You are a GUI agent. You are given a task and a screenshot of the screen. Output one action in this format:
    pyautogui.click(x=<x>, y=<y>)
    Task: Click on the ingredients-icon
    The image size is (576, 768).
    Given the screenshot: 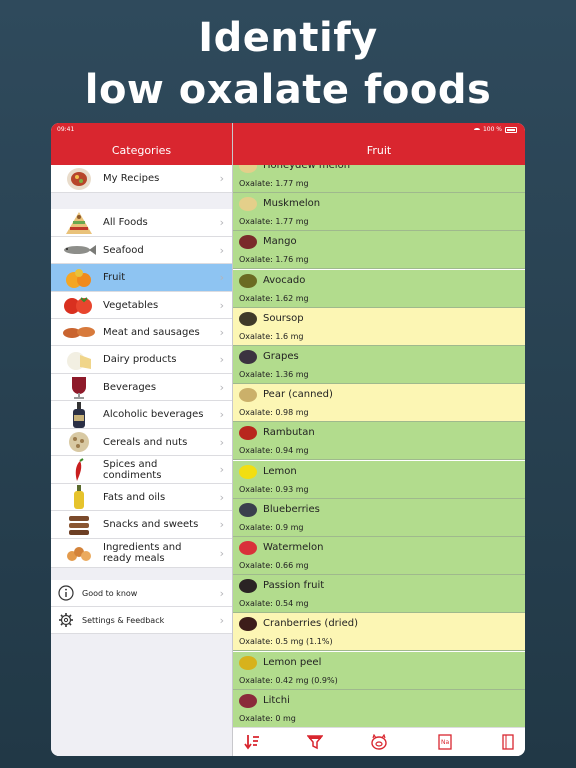 What is the action you would take?
    pyautogui.click(x=79, y=553)
    